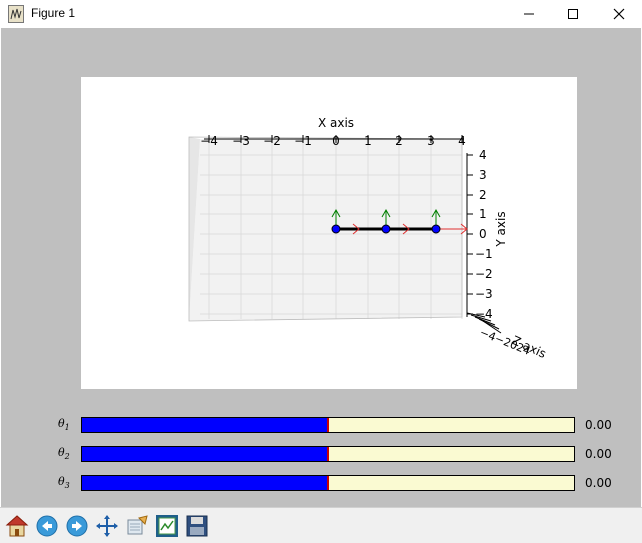 This screenshot has width=642, height=543. What do you see at coordinates (336, 141) in the screenshot?
I see `x-tick-label-4: 0` at bounding box center [336, 141].